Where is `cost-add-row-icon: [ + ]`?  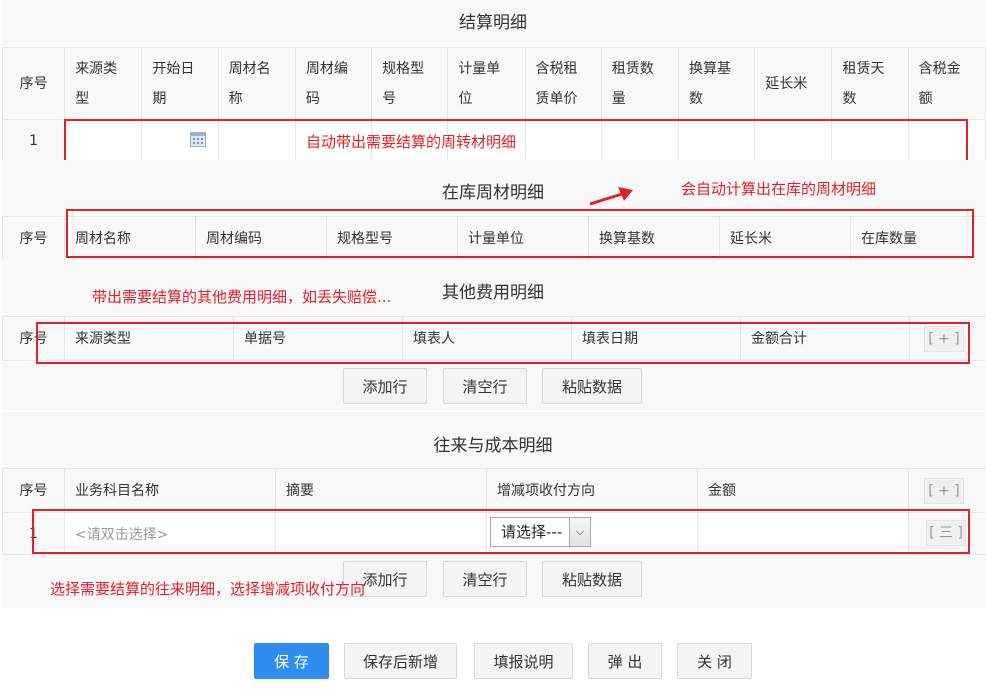
cost-add-row-icon: [ + ] is located at coordinates (944, 491).